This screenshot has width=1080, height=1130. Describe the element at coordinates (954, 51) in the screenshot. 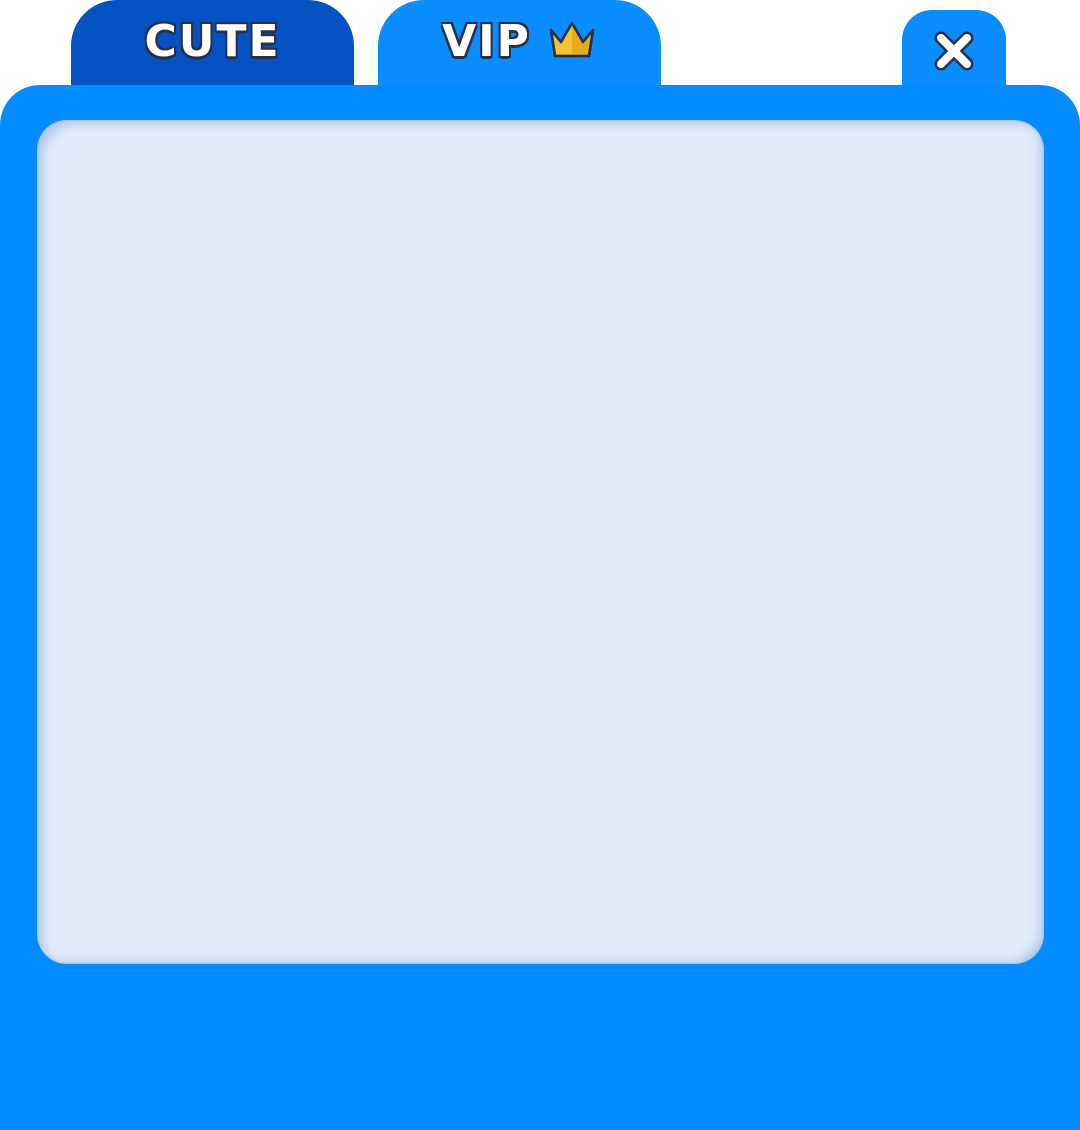

I see `close-icon` at that location.